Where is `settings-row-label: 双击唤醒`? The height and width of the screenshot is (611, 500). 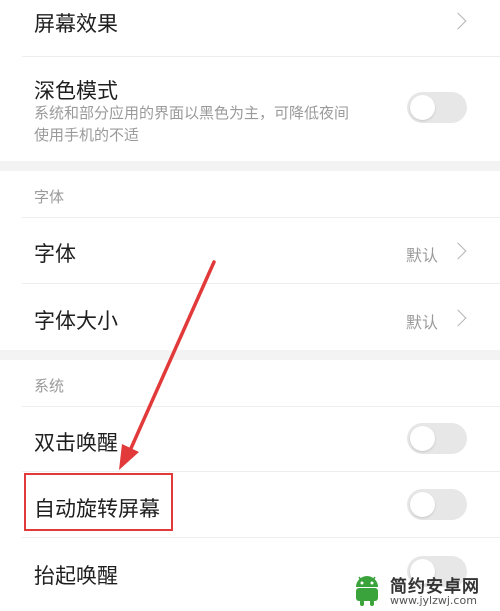 settings-row-label: 双击唤醒 is located at coordinates (76, 443).